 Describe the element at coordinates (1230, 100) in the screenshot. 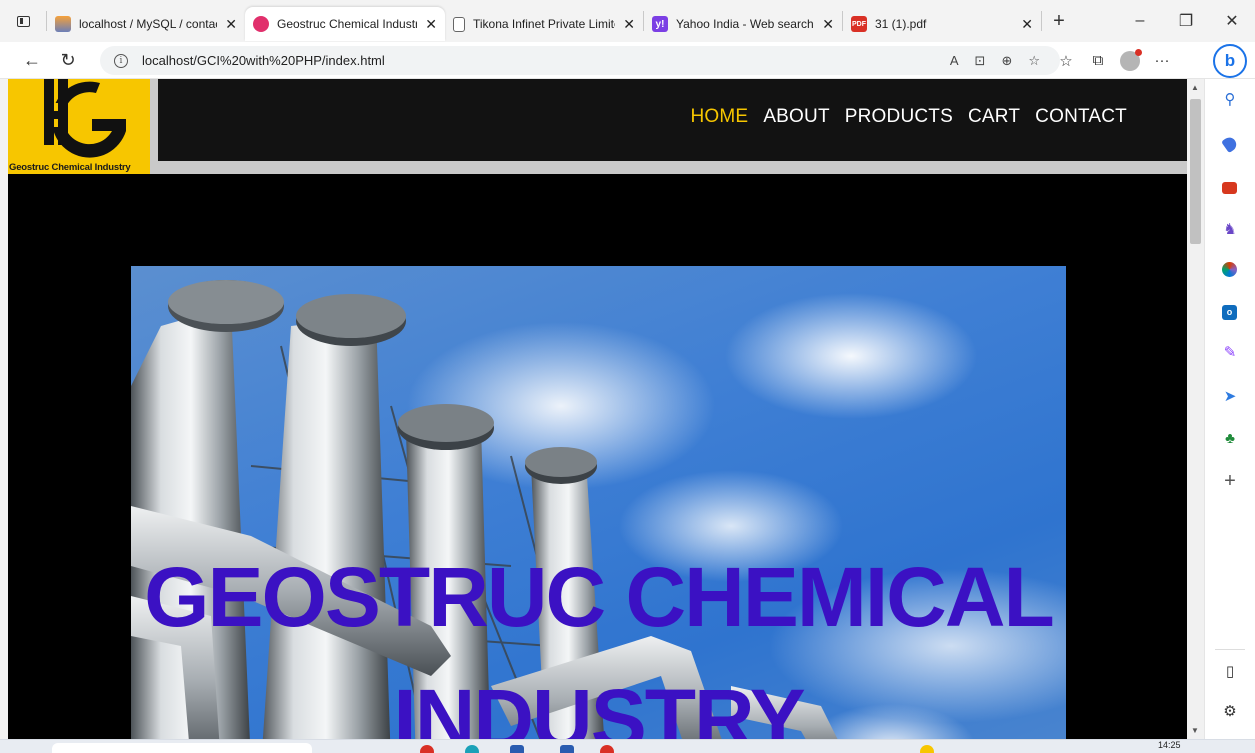

I see `search-icon: ⚲` at that location.